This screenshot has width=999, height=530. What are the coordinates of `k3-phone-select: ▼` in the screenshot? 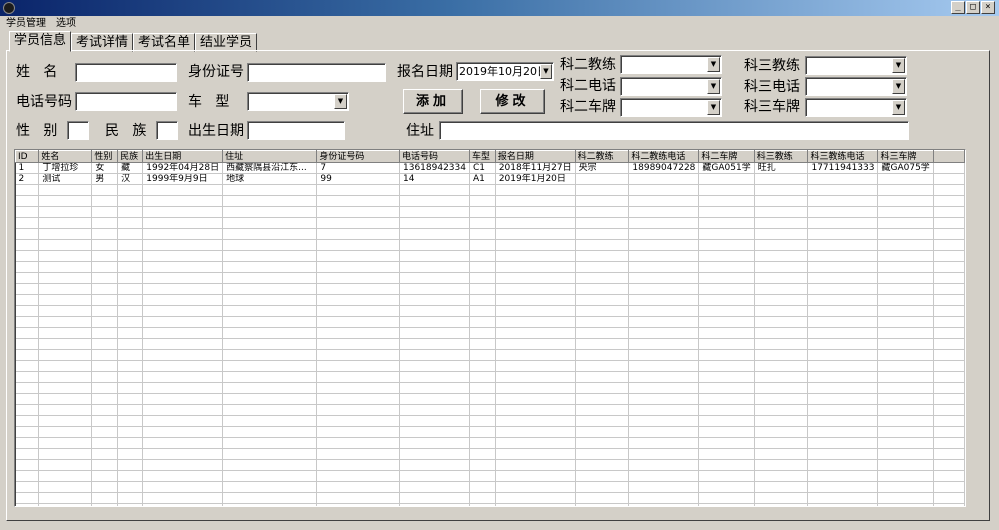 It's located at (856, 86).